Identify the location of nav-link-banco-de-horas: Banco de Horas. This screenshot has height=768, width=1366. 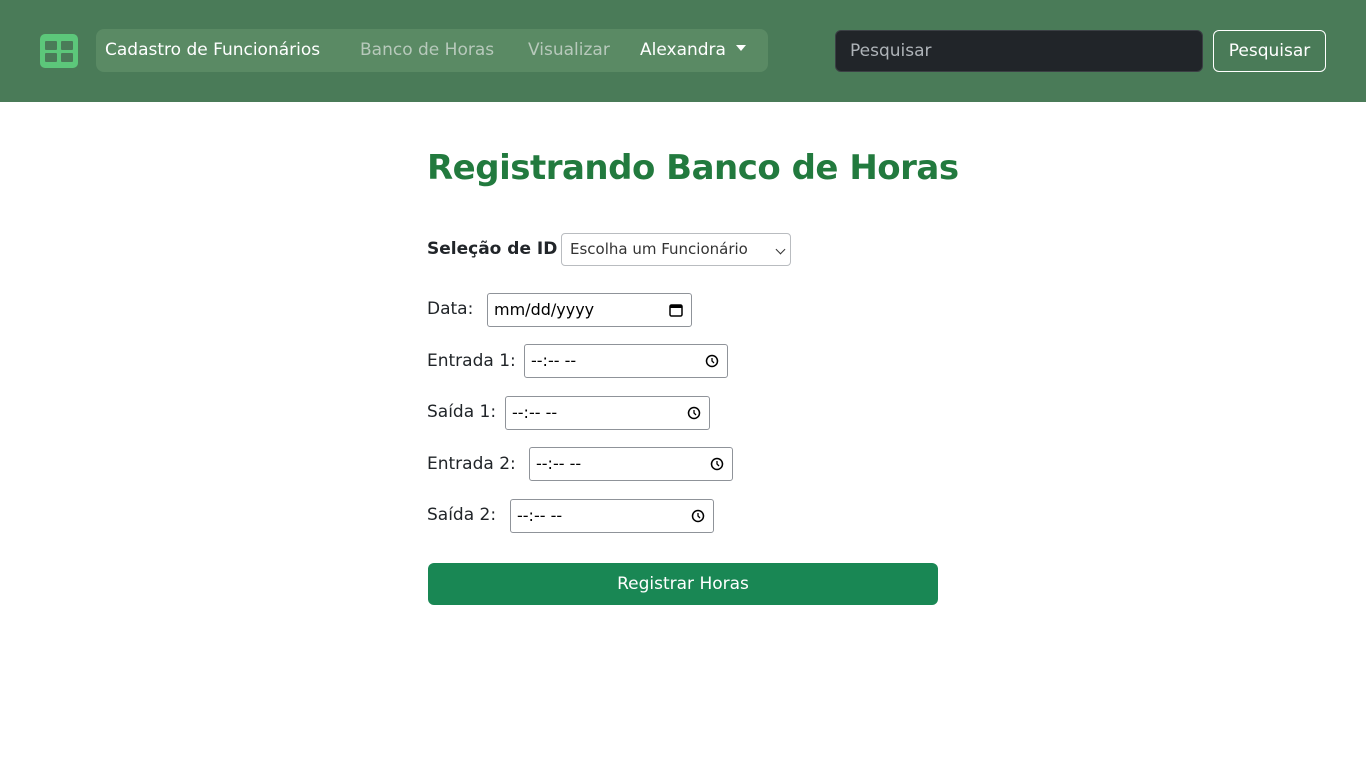
(427, 50).